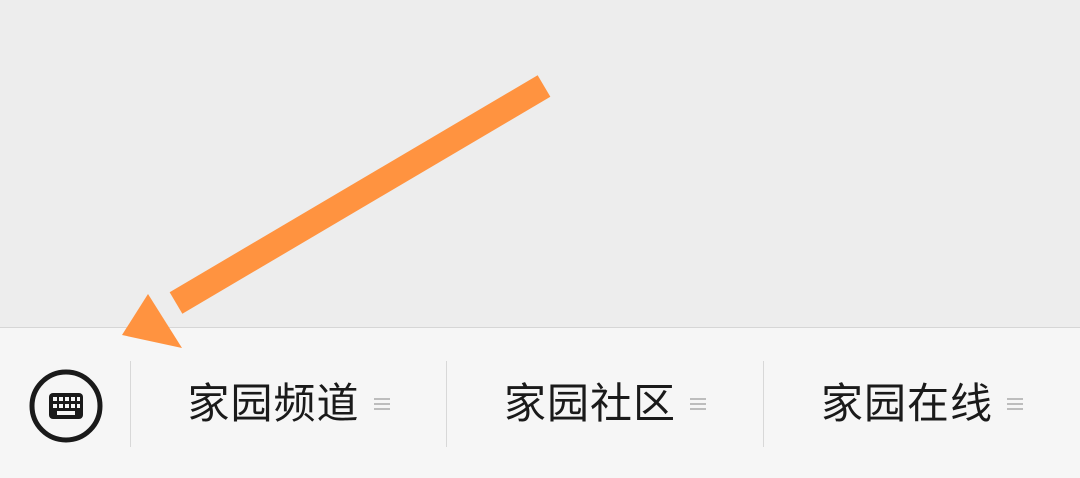 This screenshot has width=1080, height=478. I want to click on menu-item-home-channel: 家园频道, so click(288, 404).